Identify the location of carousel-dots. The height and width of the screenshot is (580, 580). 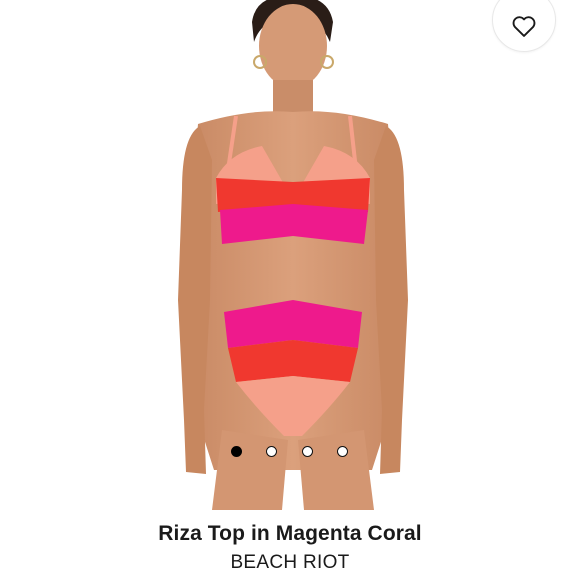
(292, 453).